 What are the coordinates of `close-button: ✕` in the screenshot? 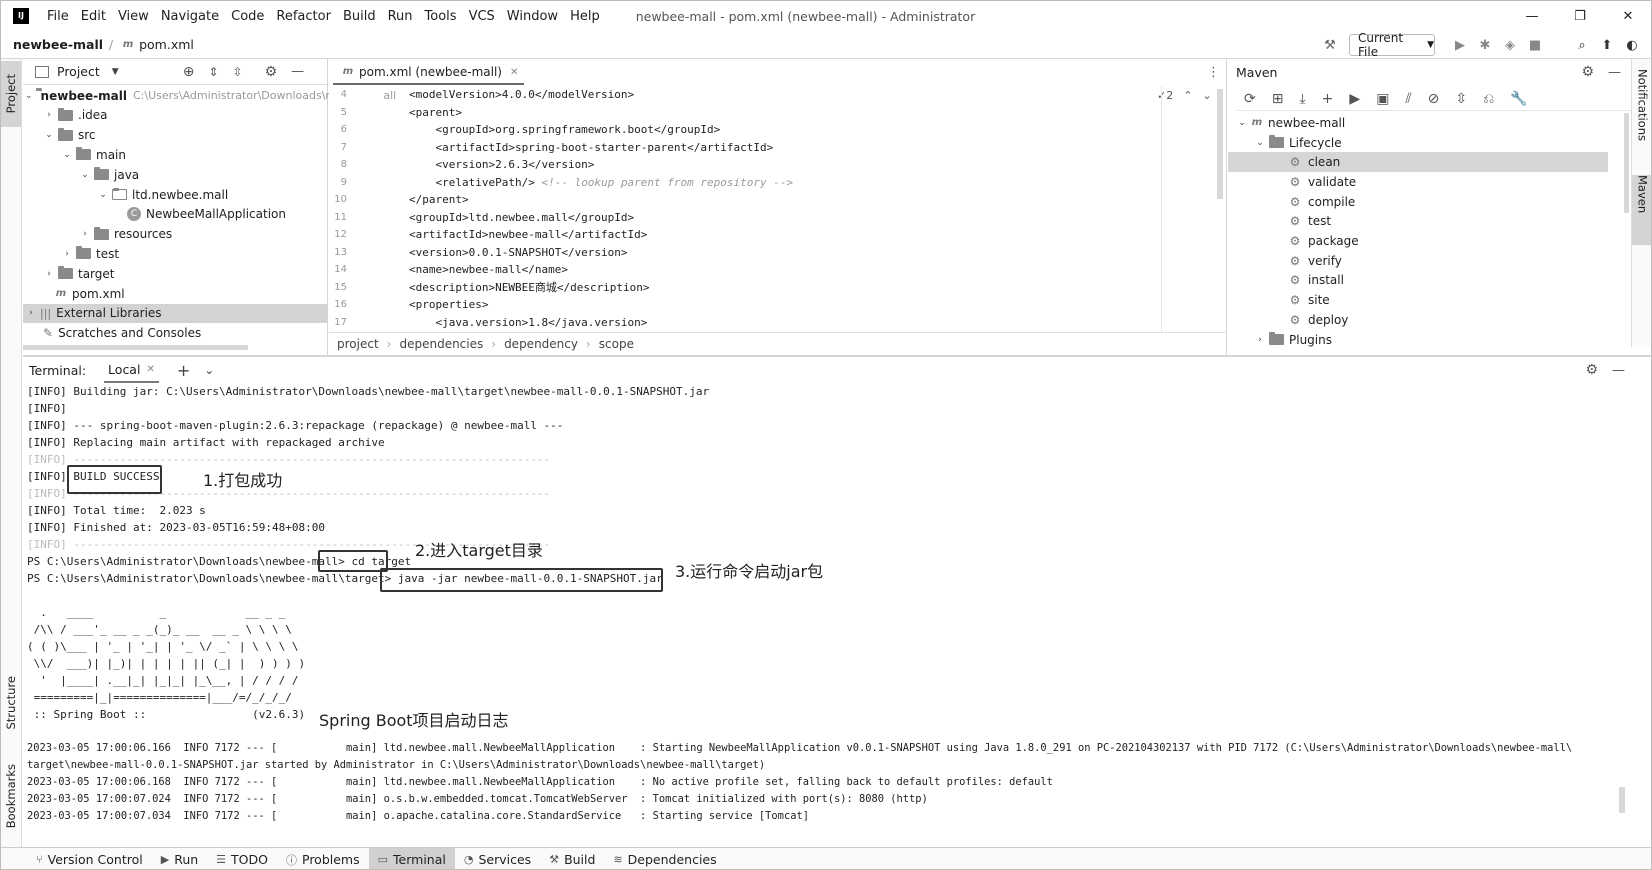 It's located at (1628, 16).